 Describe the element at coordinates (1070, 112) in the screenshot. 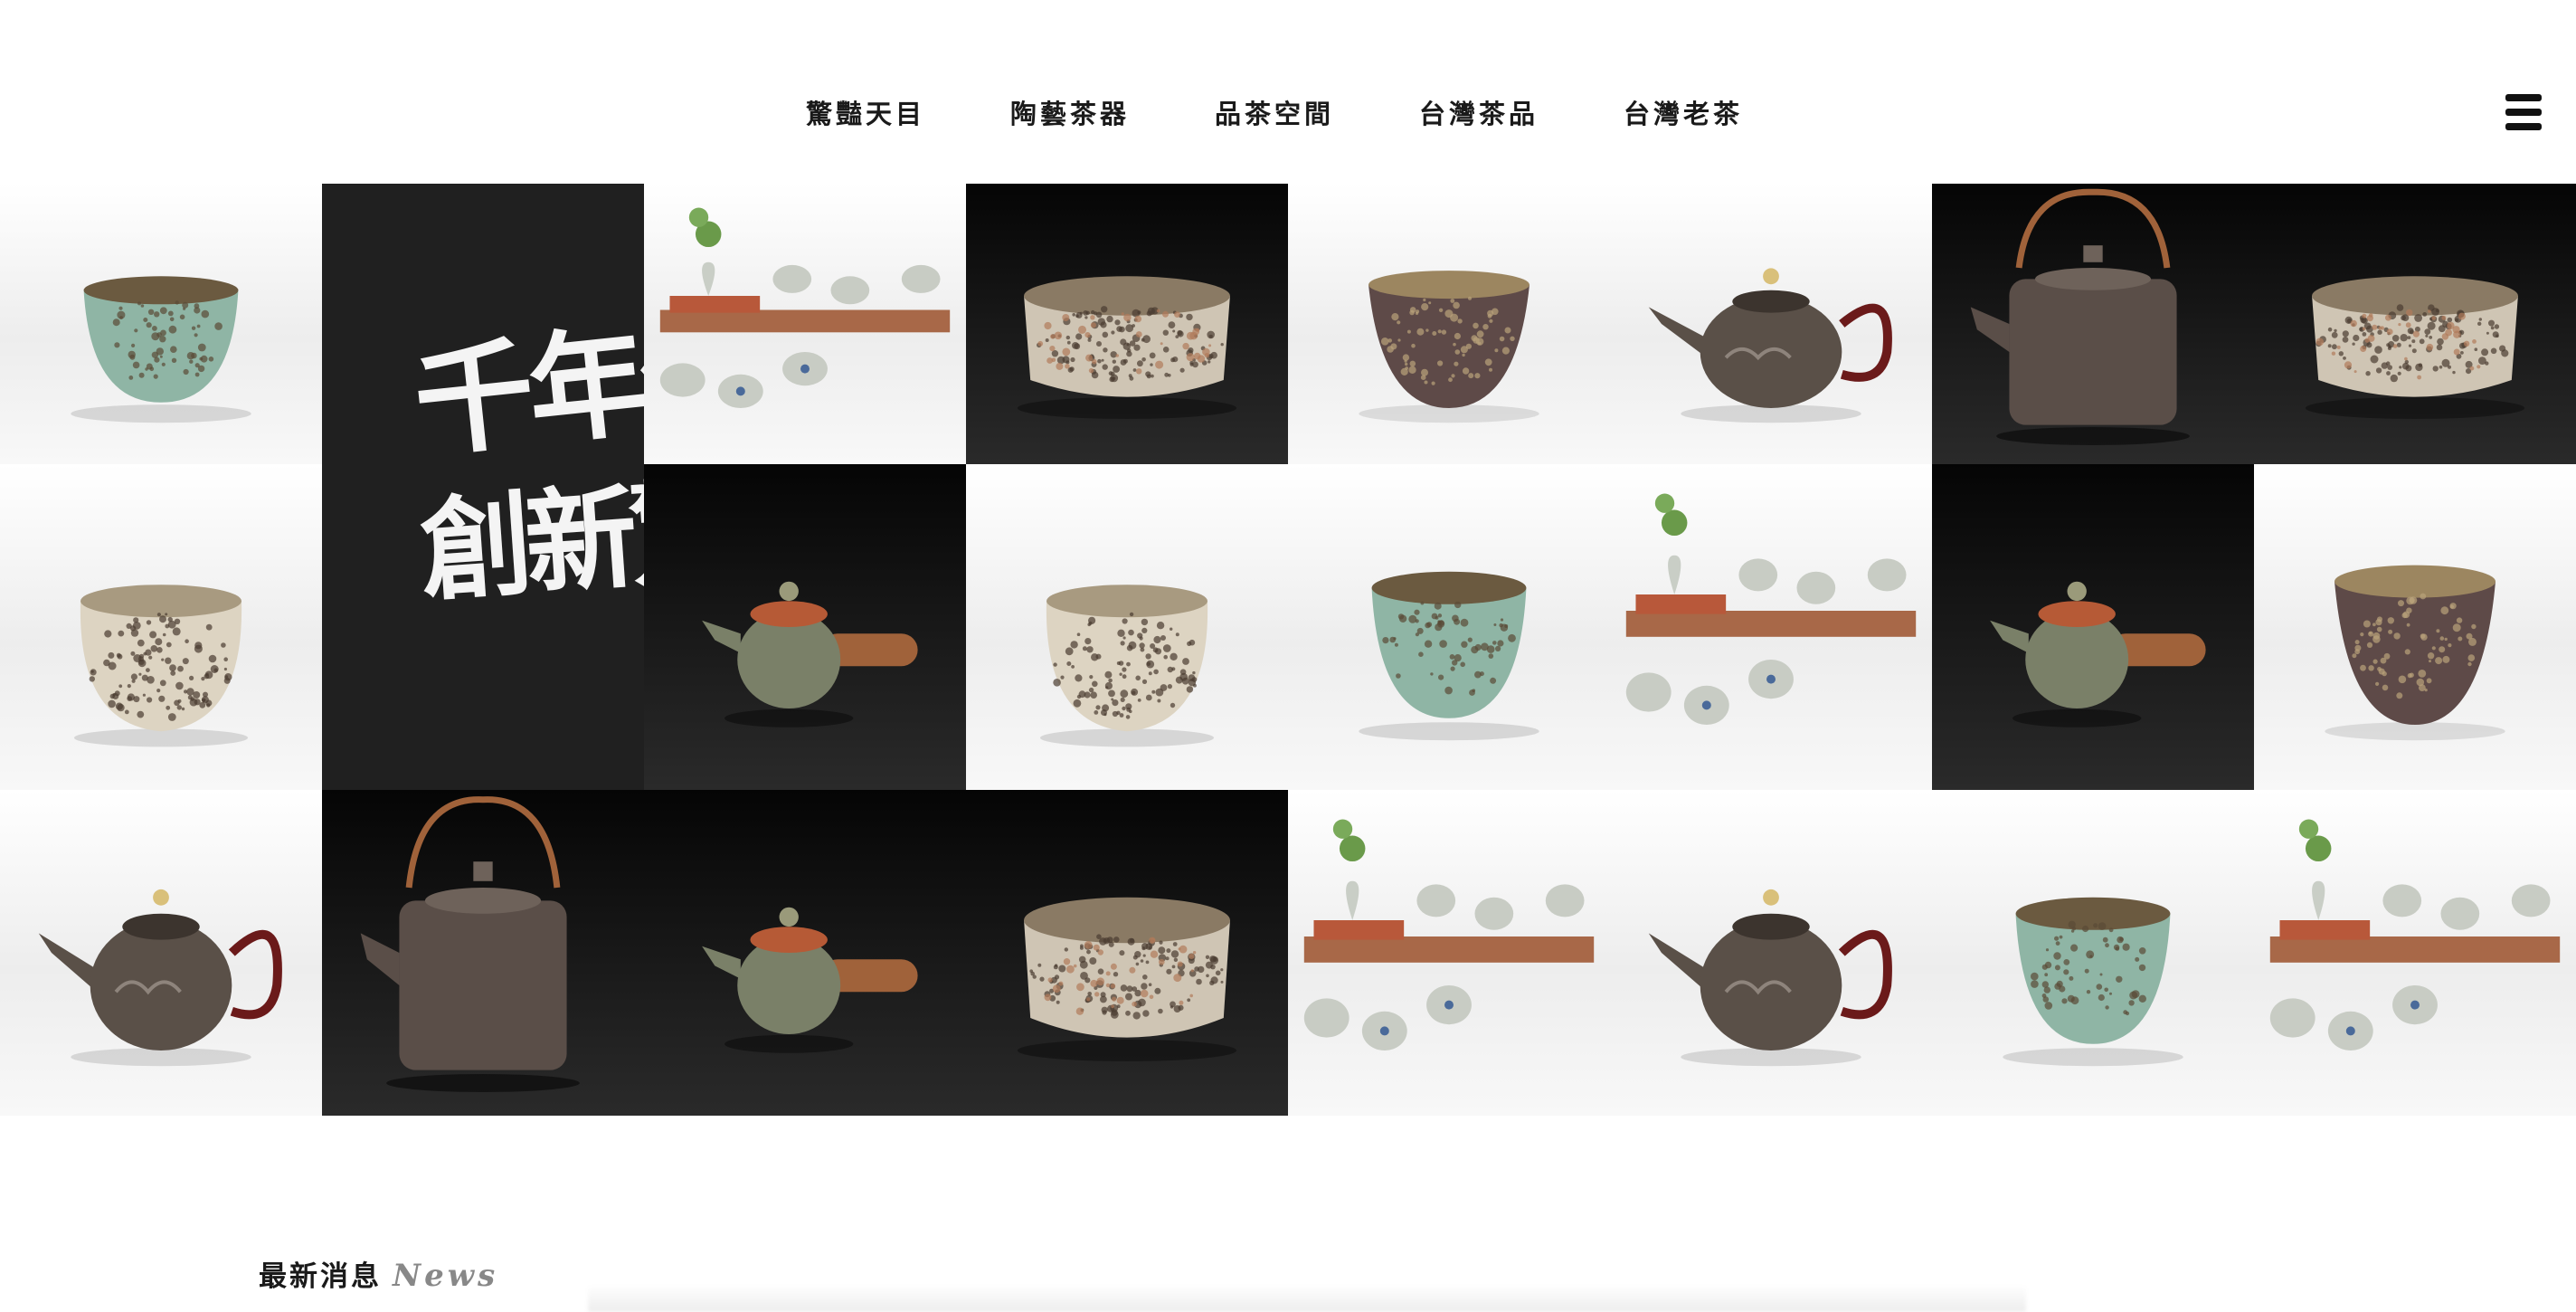

I see `nav-item-ceramic-teaware: 陶藝茶器` at that location.